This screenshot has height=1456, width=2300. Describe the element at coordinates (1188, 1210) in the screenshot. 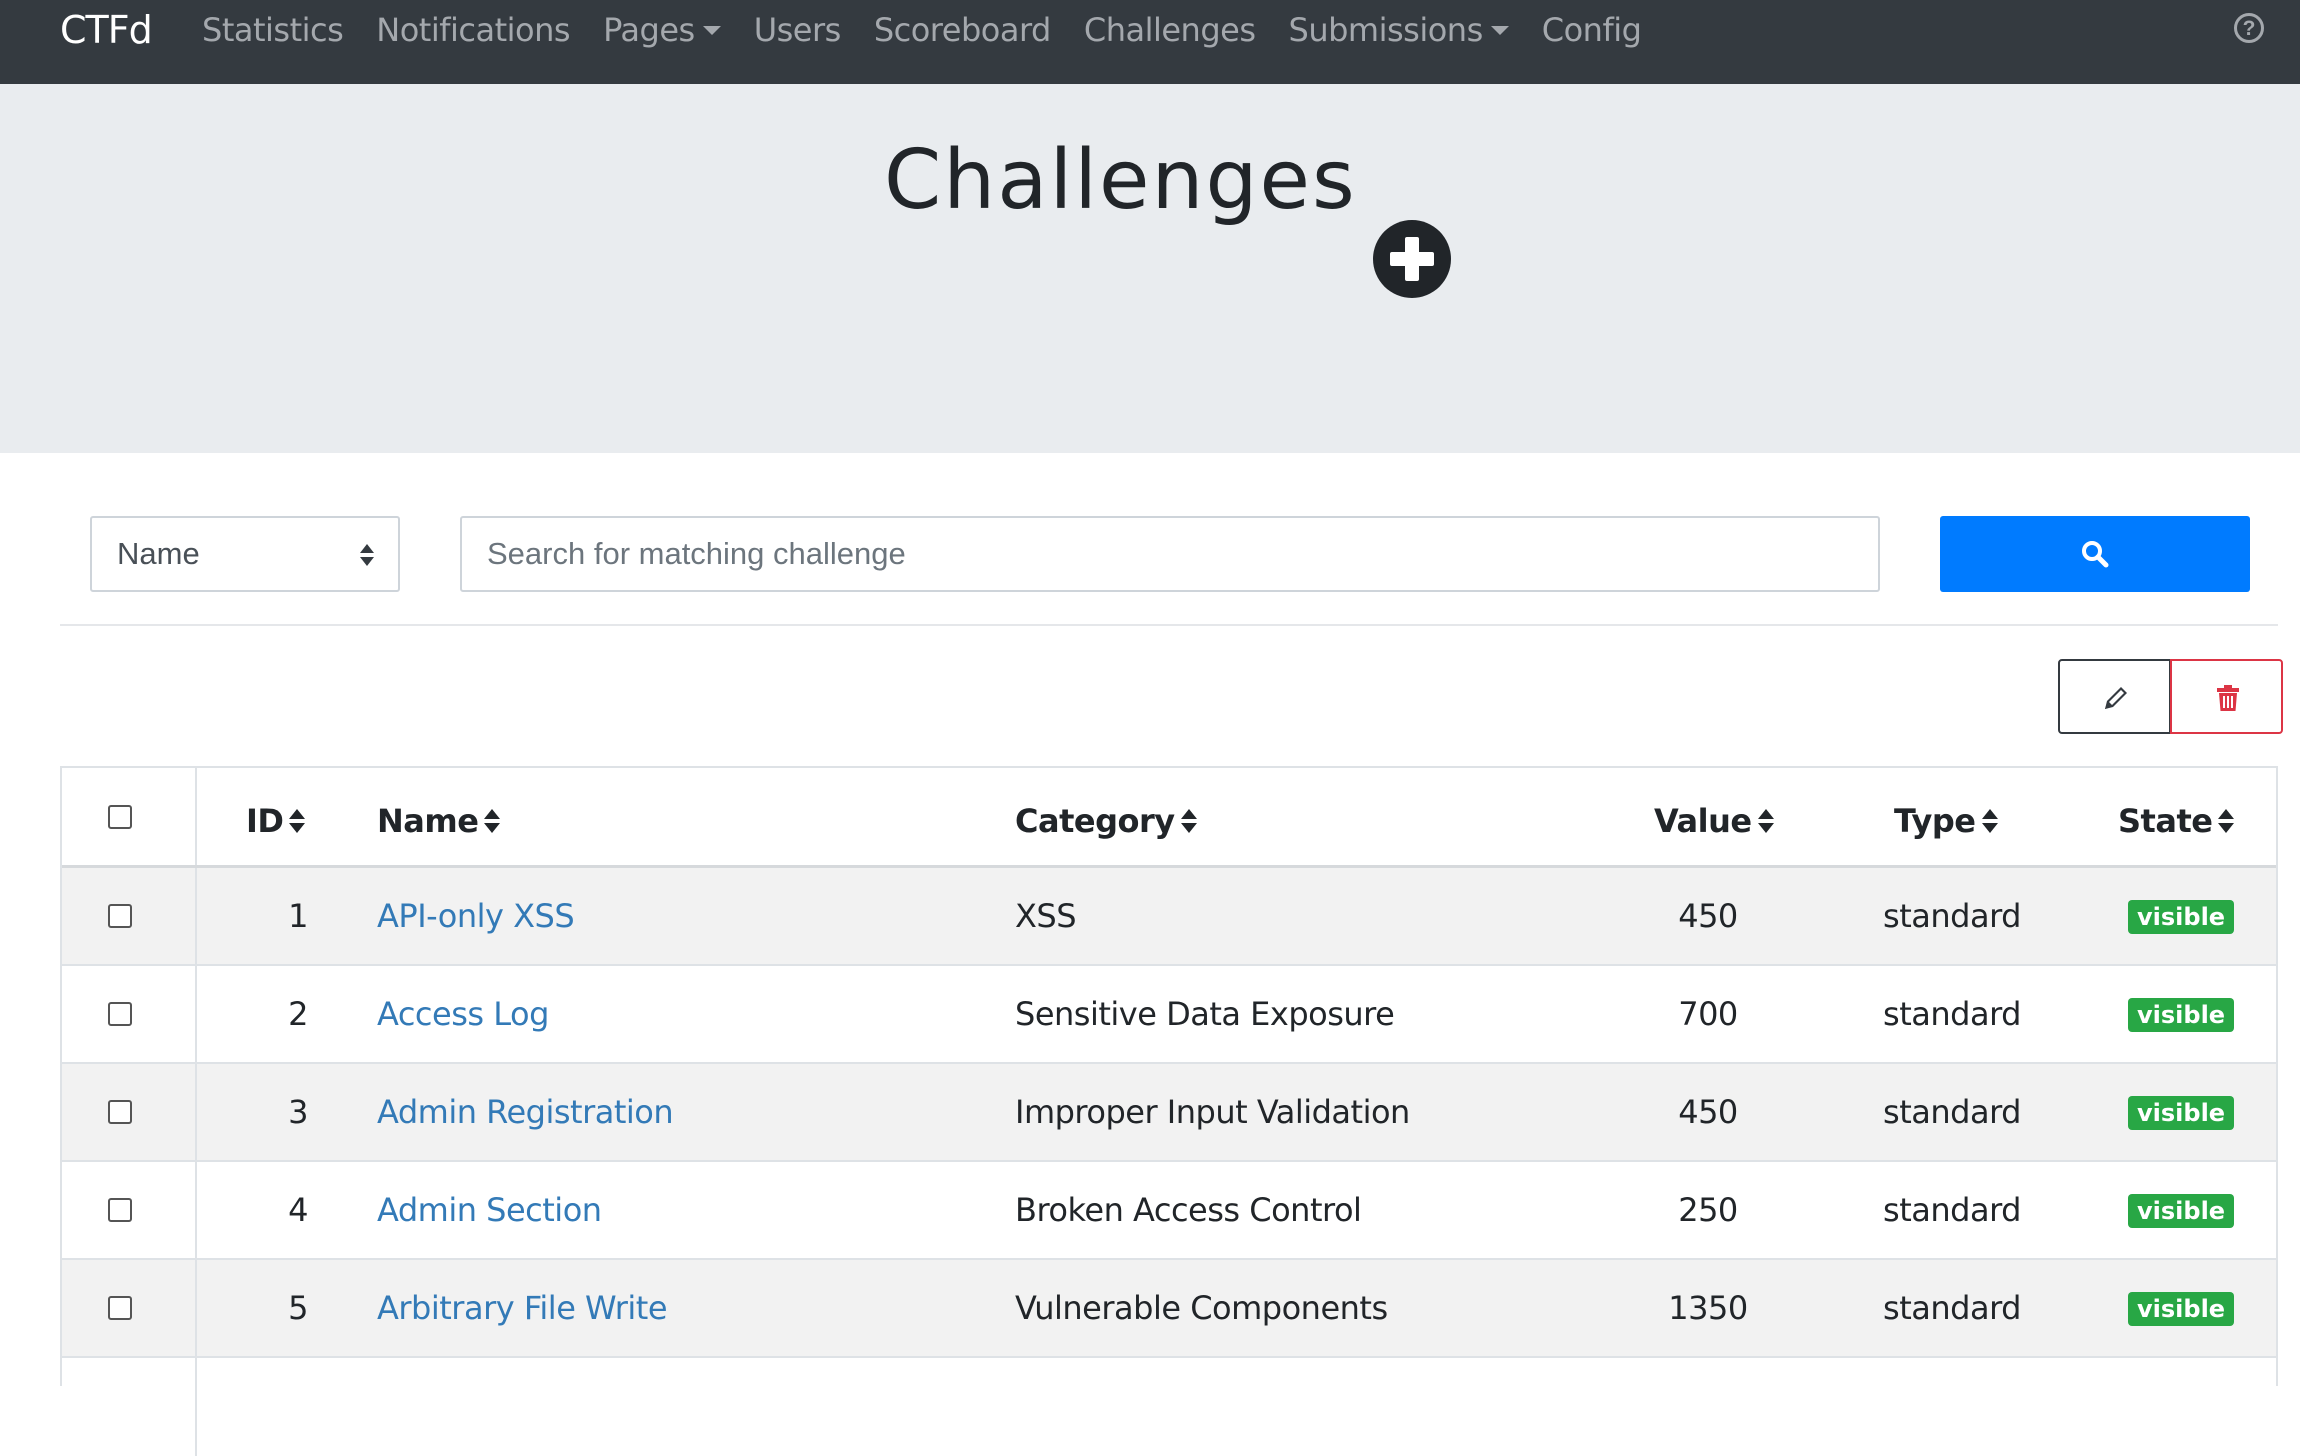

I see `cell-category: Broken Access Control` at that location.